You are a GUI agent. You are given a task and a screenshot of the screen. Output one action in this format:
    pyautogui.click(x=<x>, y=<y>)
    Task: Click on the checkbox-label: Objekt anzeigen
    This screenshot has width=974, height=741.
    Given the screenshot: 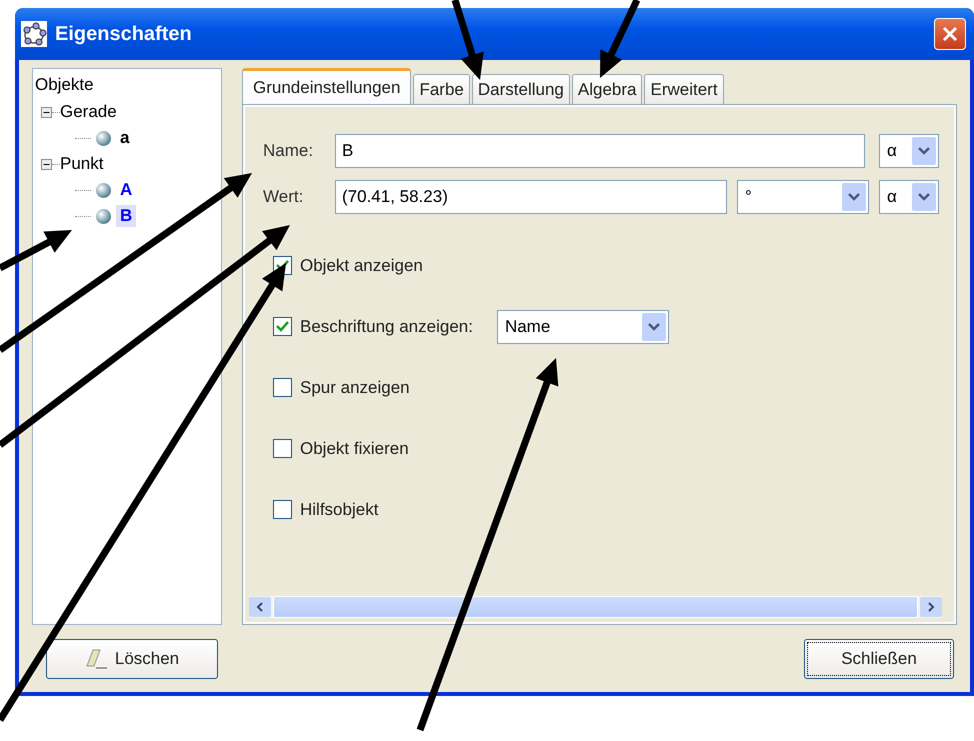 What is the action you would take?
    pyautogui.click(x=361, y=266)
    